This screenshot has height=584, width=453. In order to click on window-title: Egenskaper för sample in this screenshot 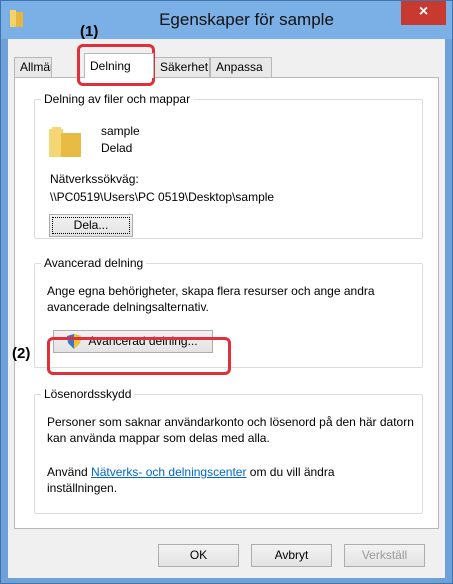, I will do `click(246, 19)`.